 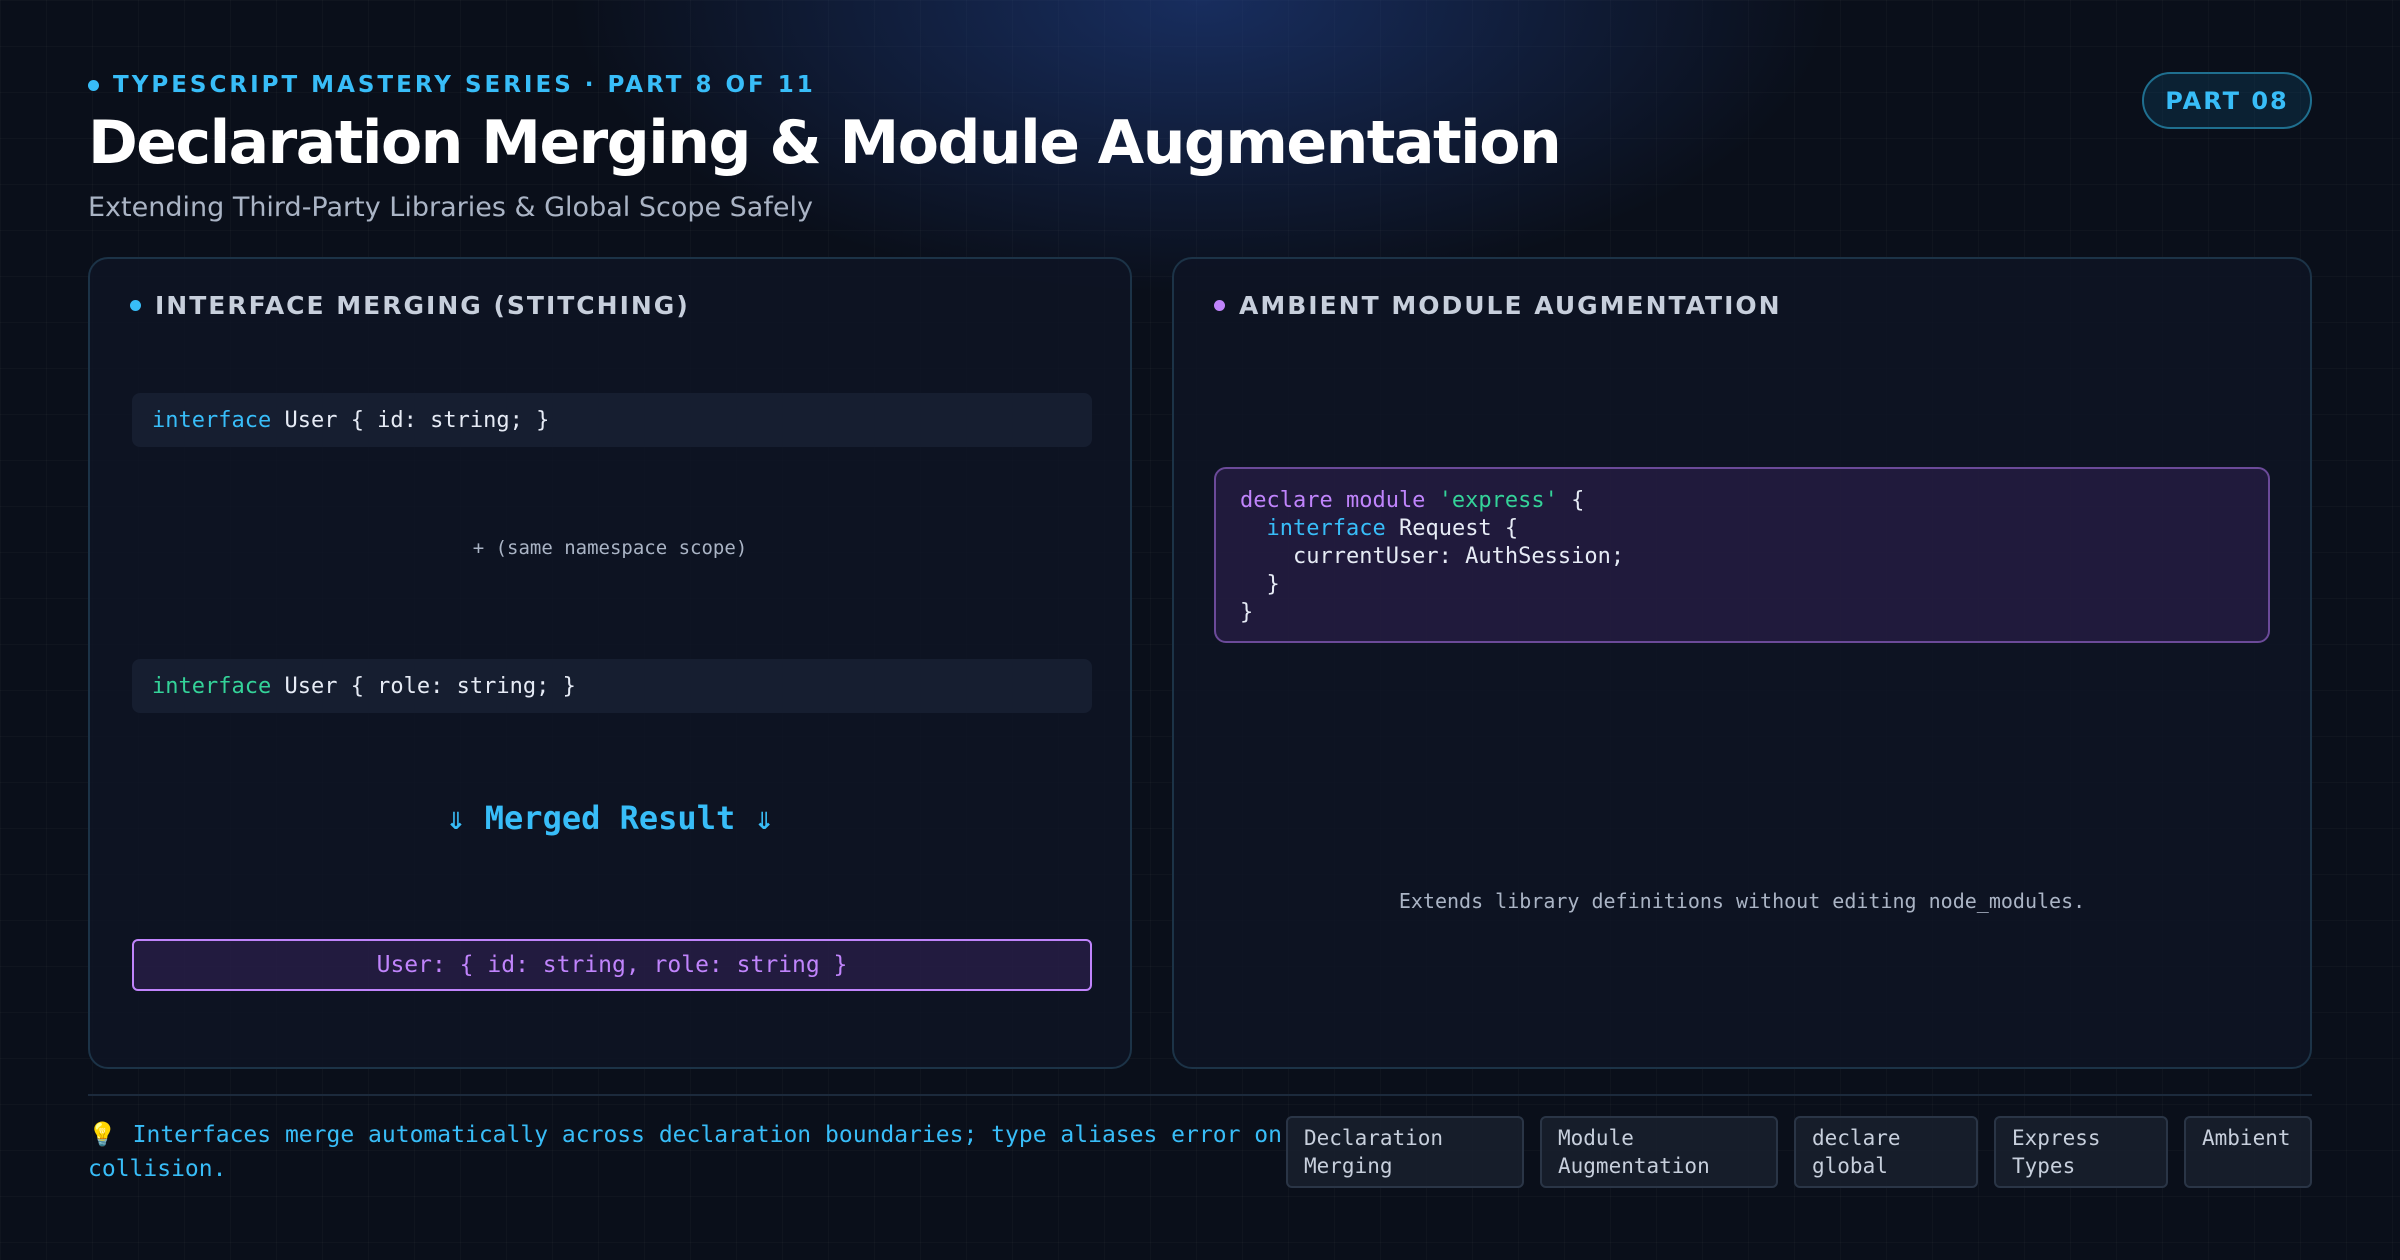 I want to click on tag-line: Merging, so click(x=1348, y=1166).